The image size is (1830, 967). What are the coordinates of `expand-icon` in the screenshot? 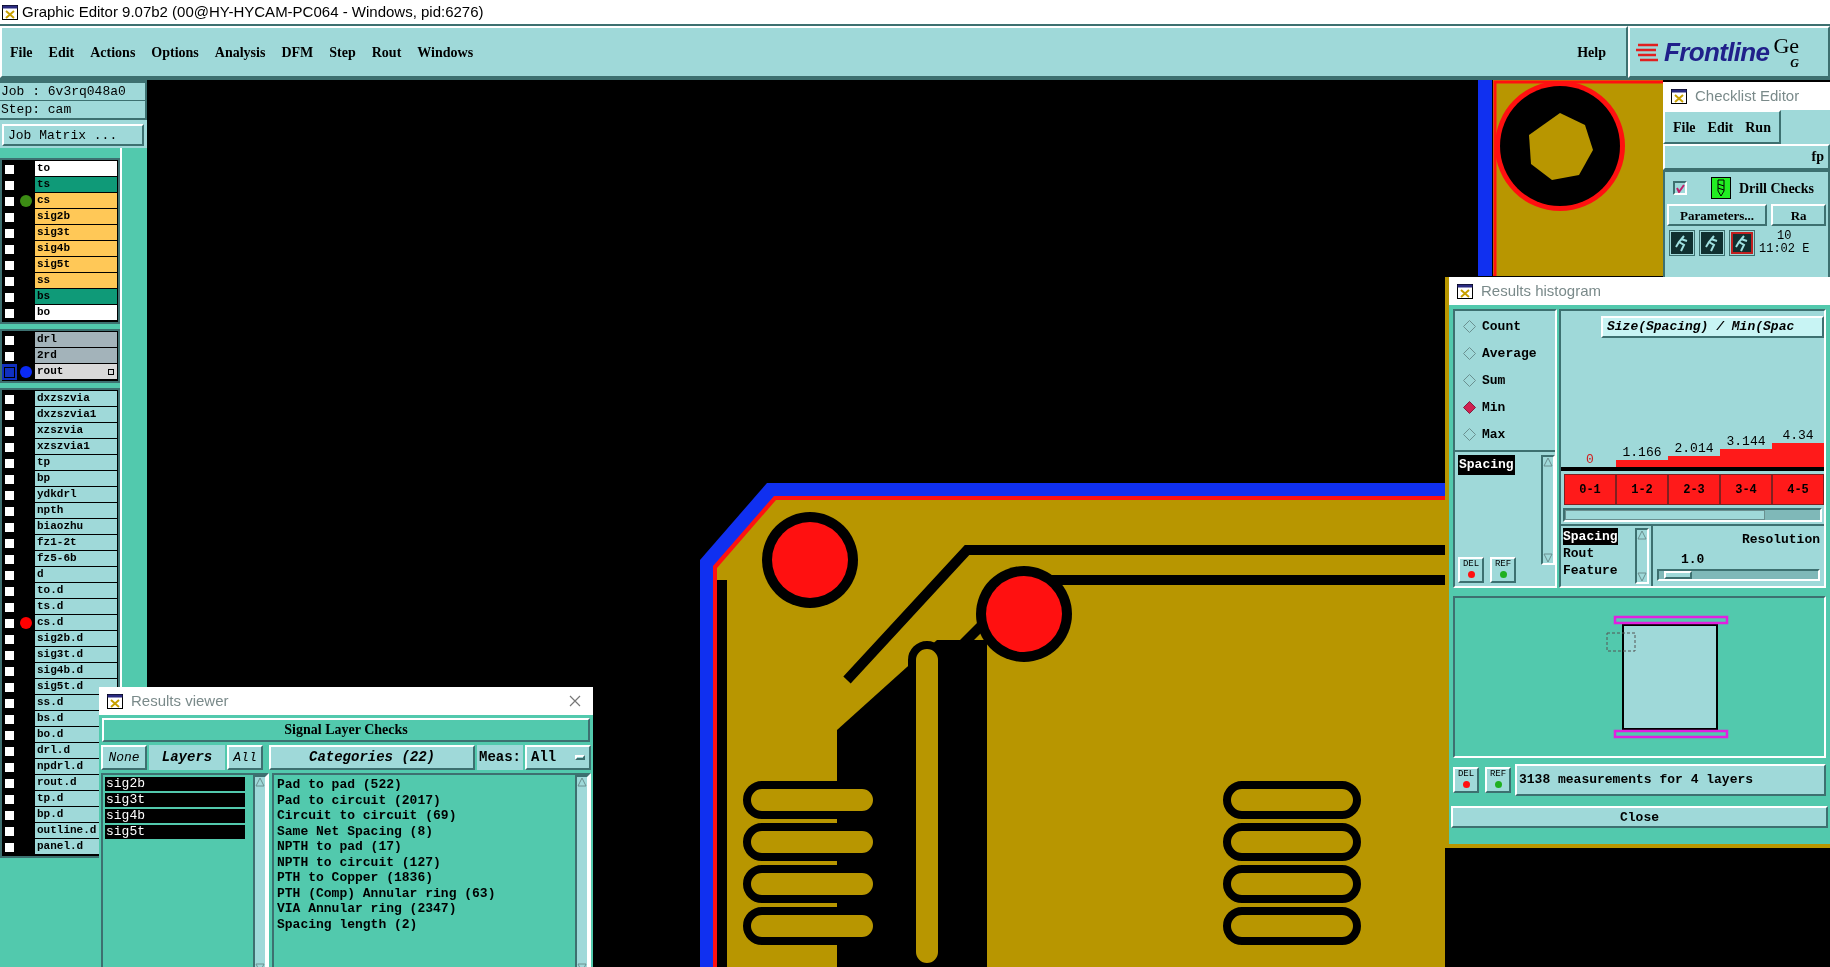 It's located at (111, 371).